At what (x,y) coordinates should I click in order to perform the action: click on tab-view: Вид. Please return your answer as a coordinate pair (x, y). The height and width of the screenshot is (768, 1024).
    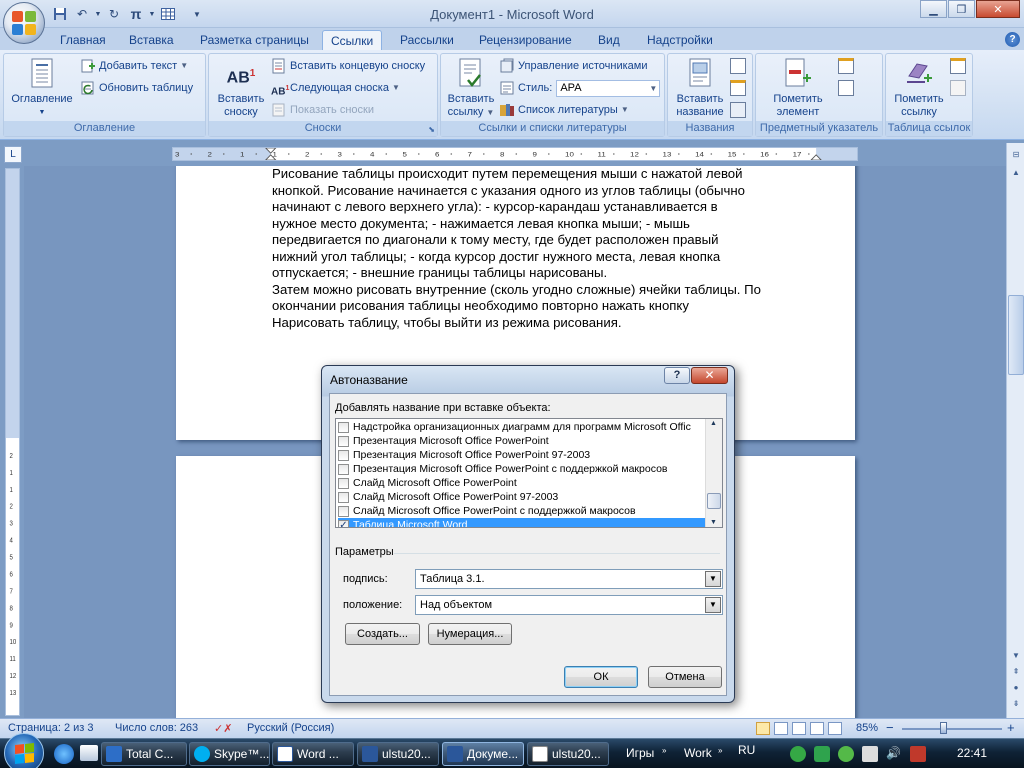
    Looking at the image, I should click on (609, 40).